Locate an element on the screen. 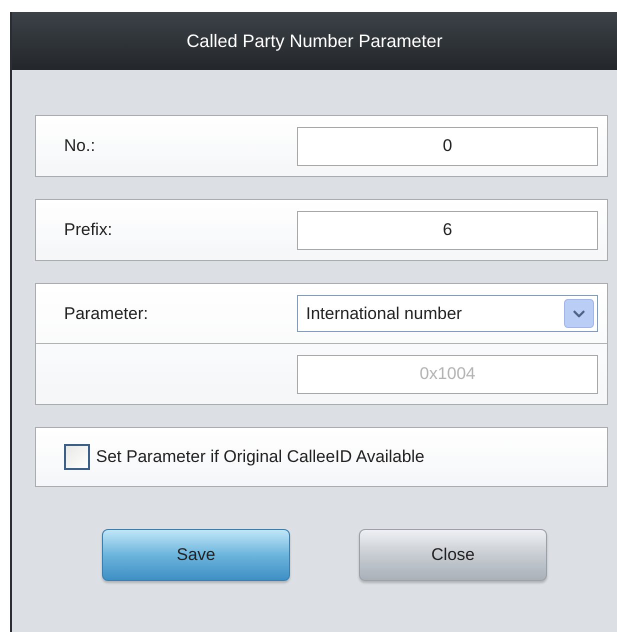 Image resolution: width=617 pixels, height=632 pixels. close-button: Close is located at coordinates (453, 555).